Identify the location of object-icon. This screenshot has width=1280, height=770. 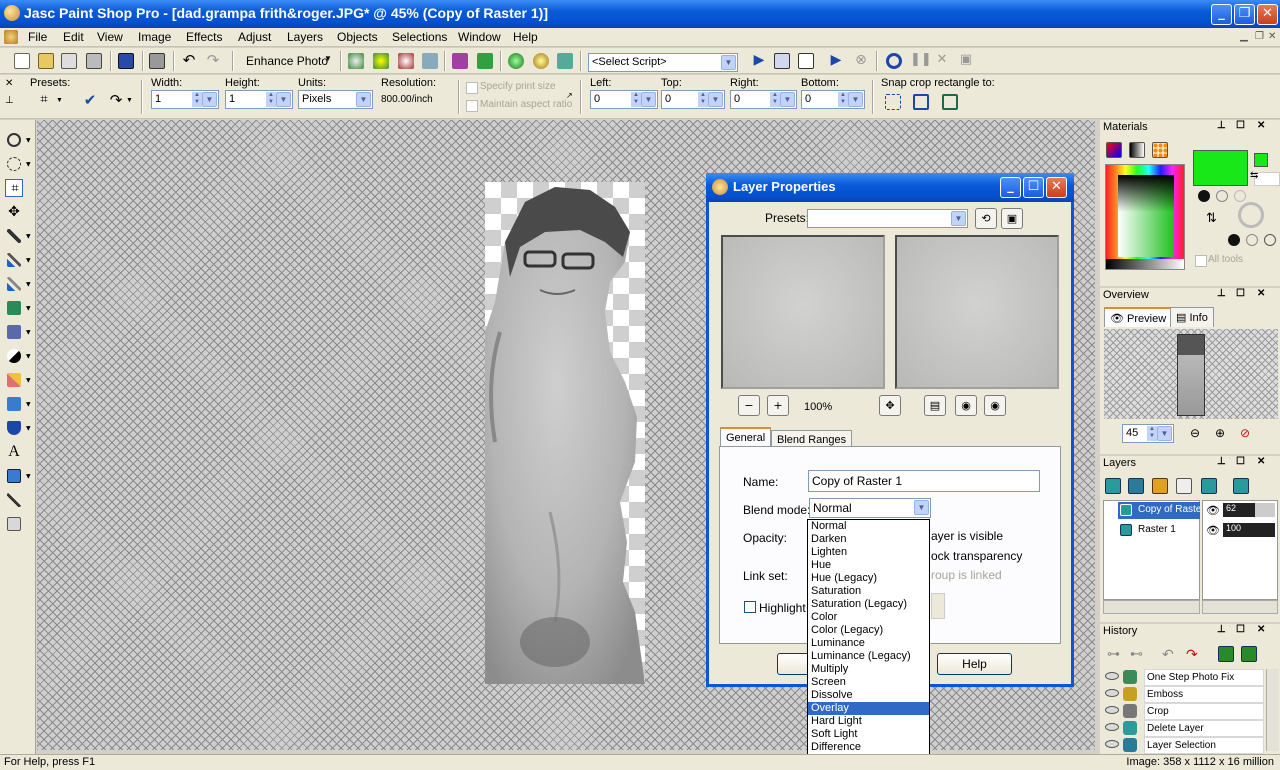
(430, 61).